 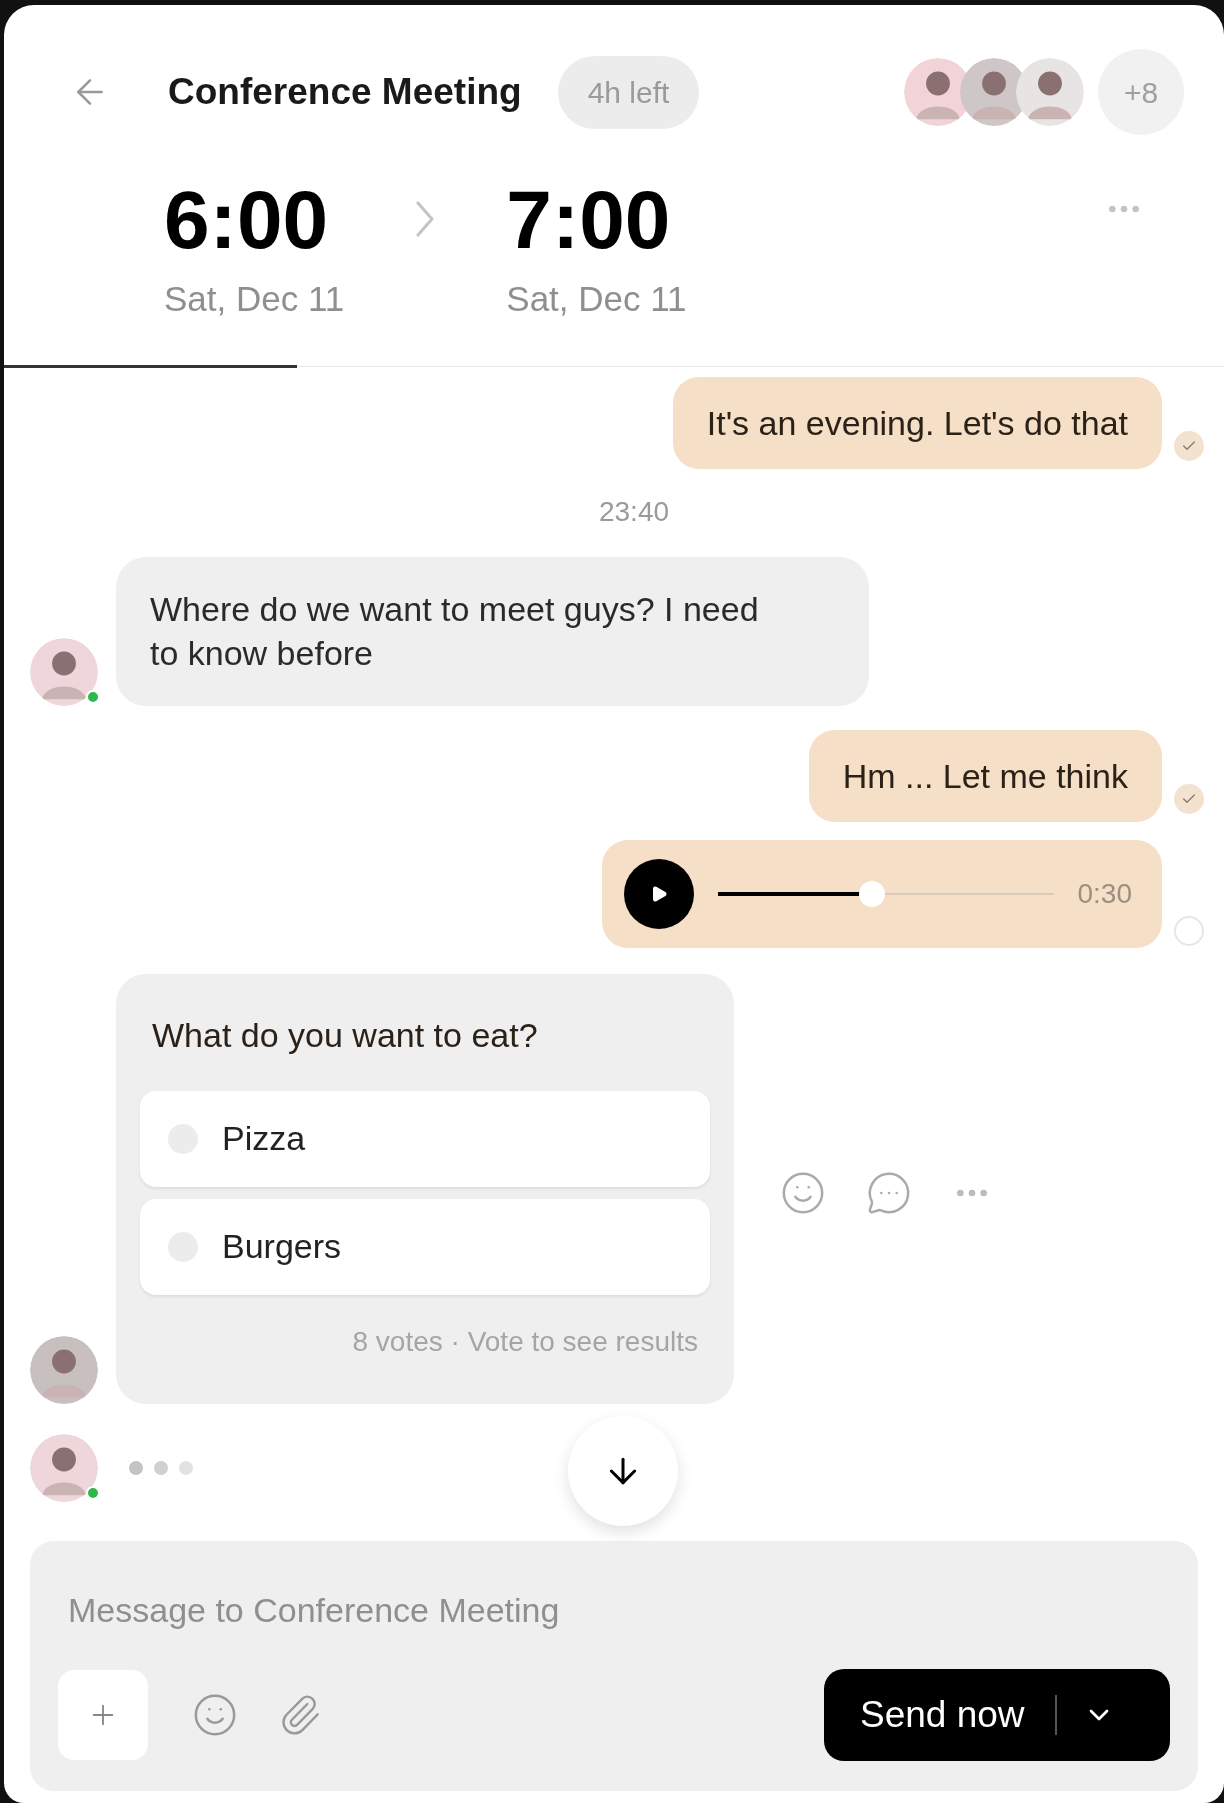 What do you see at coordinates (425, 1138) in the screenshot?
I see `poll-option: Pizza` at bounding box center [425, 1138].